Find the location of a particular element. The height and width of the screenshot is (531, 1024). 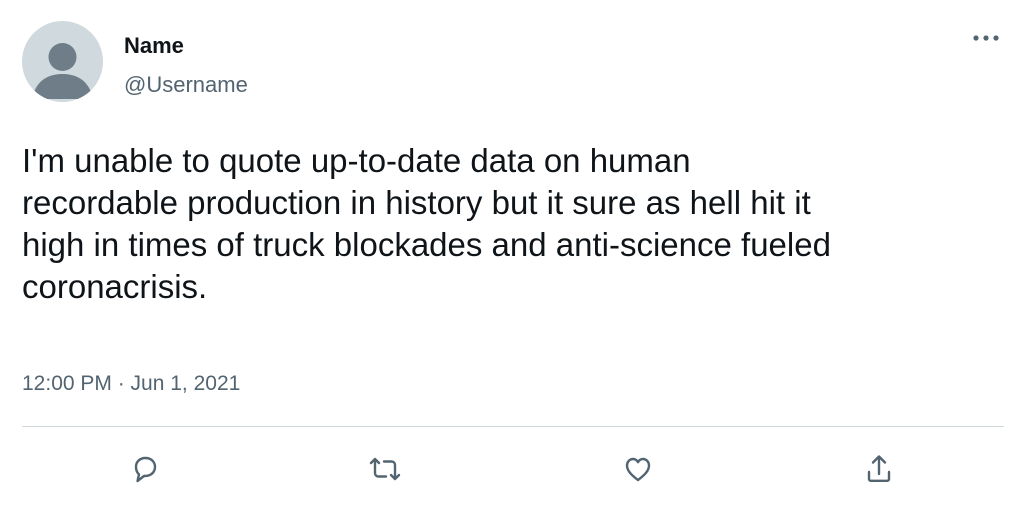

retweet-button is located at coordinates (385, 469).